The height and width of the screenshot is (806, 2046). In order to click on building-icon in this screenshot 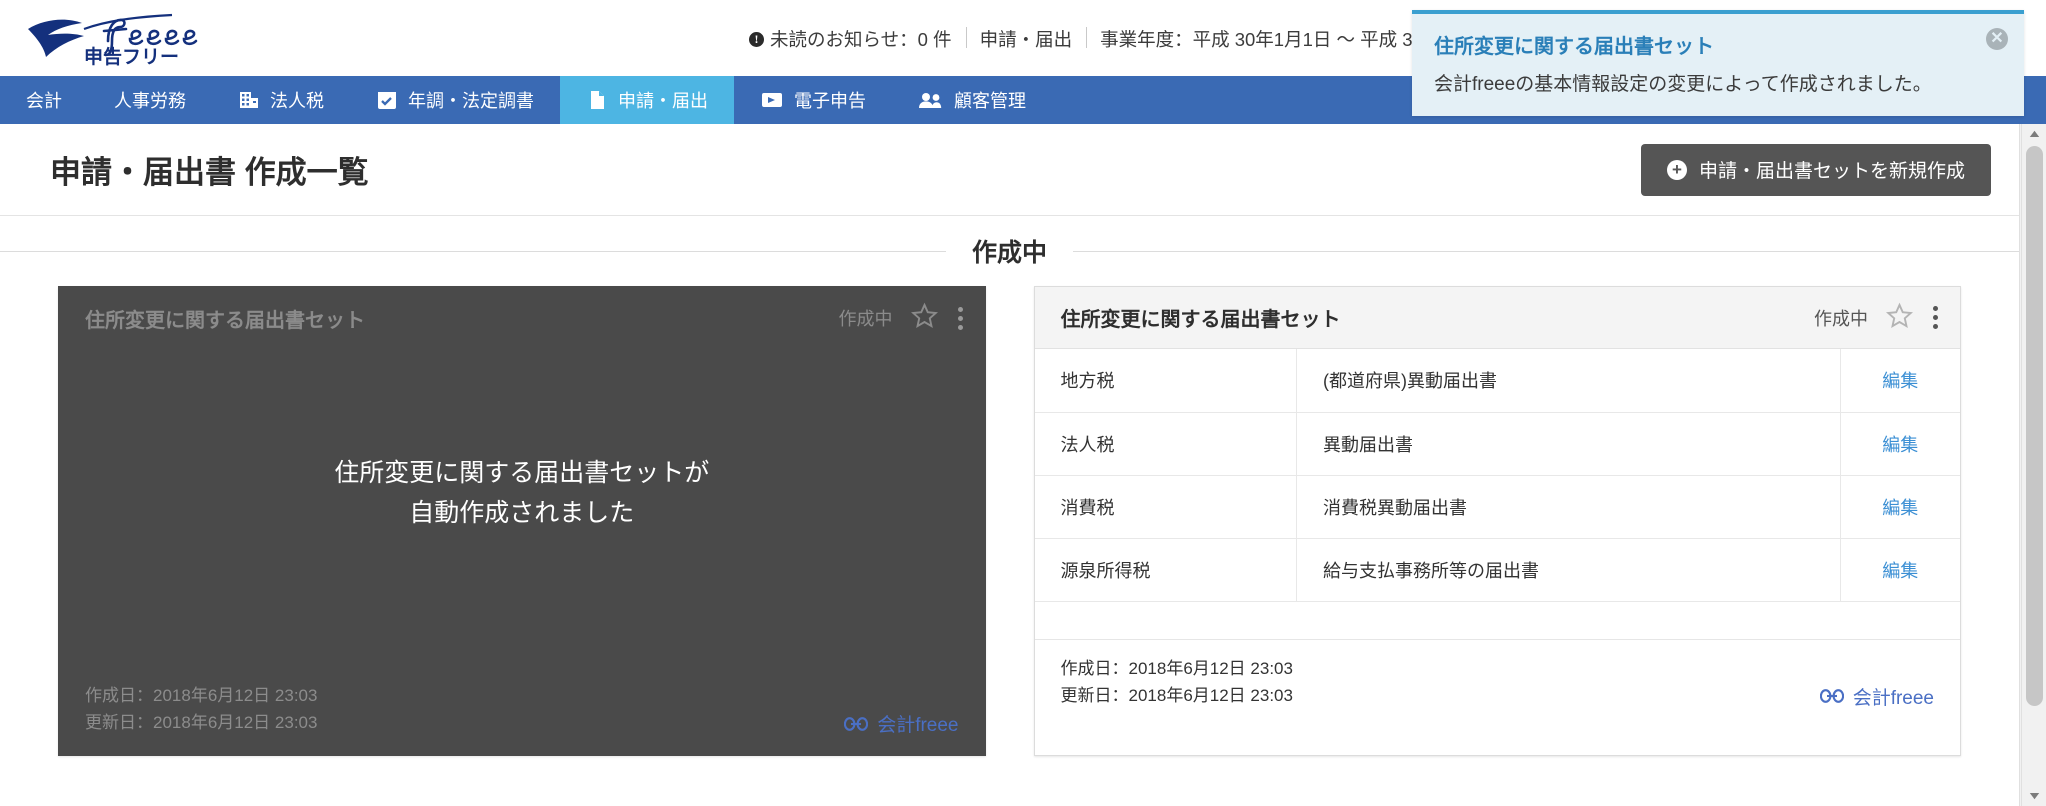, I will do `click(249, 100)`.